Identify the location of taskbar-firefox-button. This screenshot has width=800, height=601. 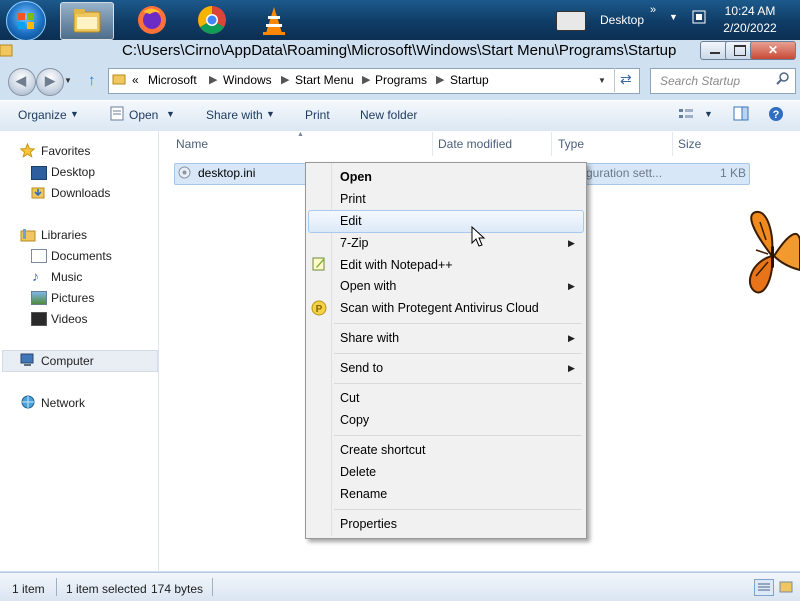
(152, 20).